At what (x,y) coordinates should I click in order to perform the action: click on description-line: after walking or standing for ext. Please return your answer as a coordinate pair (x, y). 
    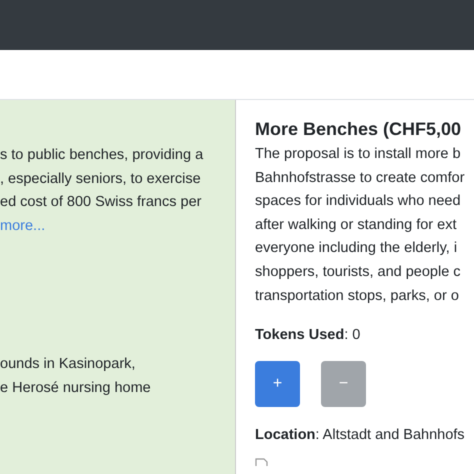
    Looking at the image, I should click on (356, 225).